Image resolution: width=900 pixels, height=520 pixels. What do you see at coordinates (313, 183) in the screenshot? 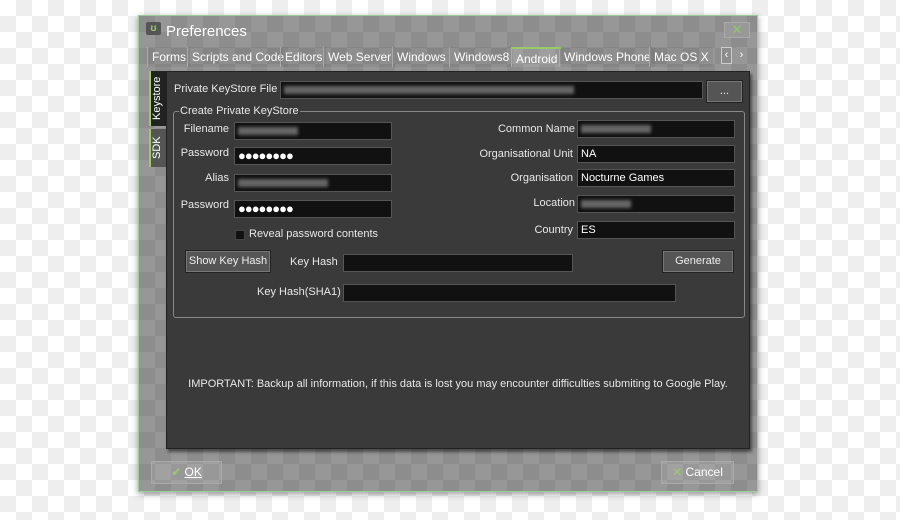
I see `alias-input` at bounding box center [313, 183].